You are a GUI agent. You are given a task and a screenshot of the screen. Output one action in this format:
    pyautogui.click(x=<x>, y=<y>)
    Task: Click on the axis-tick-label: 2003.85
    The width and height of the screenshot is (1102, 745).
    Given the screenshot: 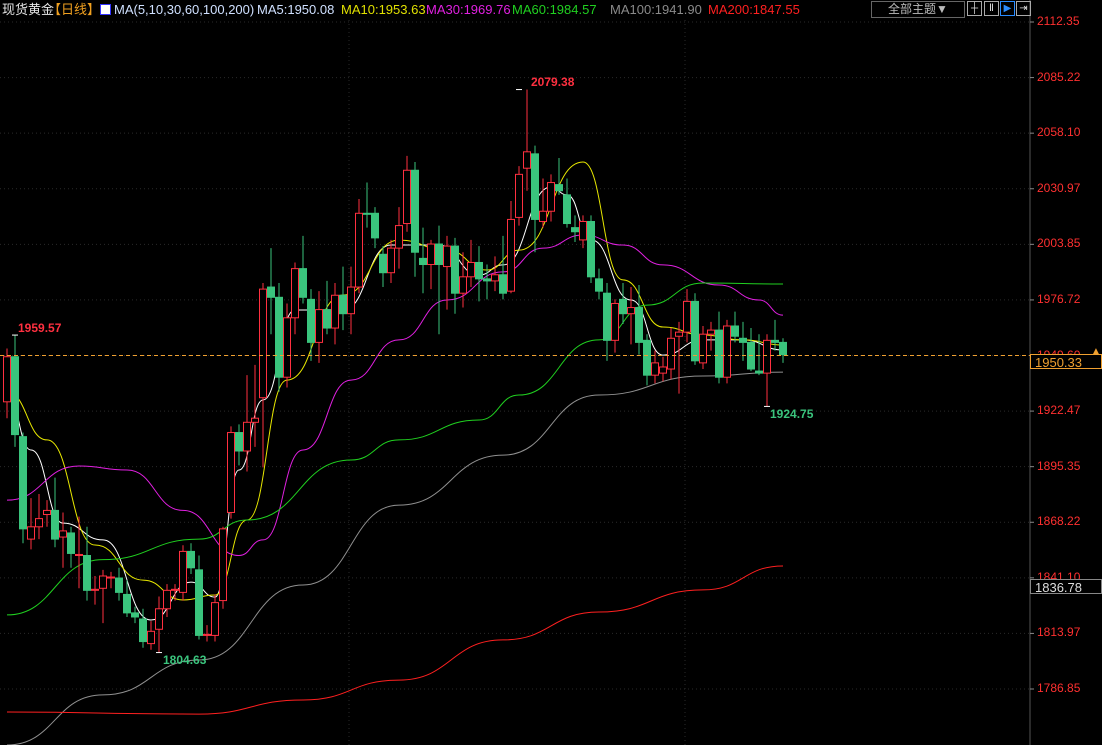 What is the action you would take?
    pyautogui.click(x=1059, y=243)
    